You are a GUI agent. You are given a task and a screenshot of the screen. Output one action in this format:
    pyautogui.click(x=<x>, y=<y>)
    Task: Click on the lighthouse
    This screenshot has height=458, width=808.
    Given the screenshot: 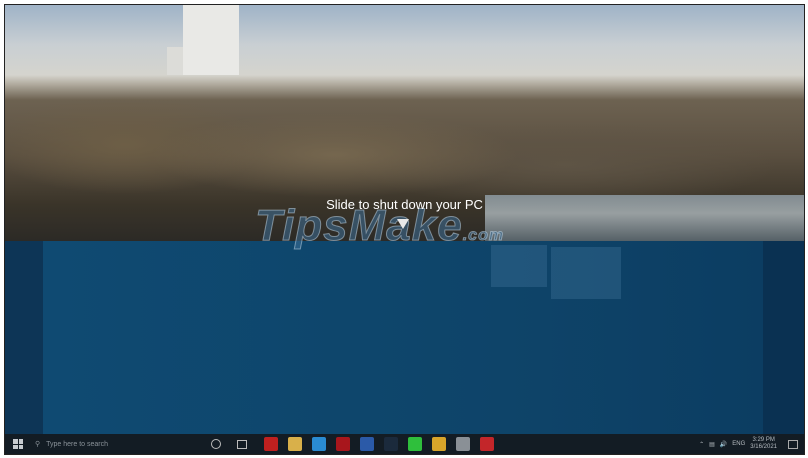 What is the action you would take?
    pyautogui.click(x=211, y=40)
    